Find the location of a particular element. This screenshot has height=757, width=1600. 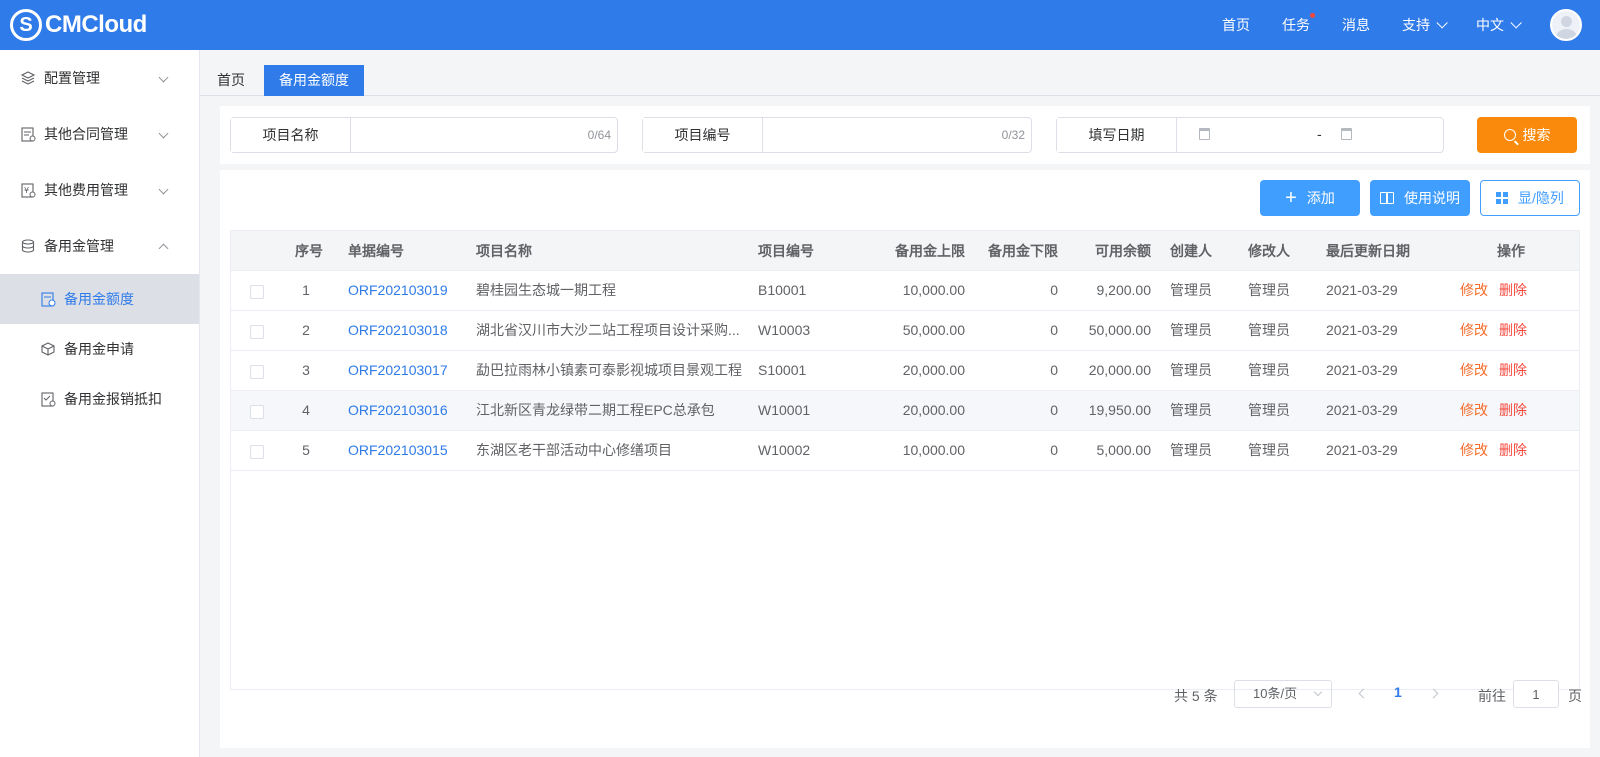

th-balance: 可用余额 is located at coordinates (1123, 251).